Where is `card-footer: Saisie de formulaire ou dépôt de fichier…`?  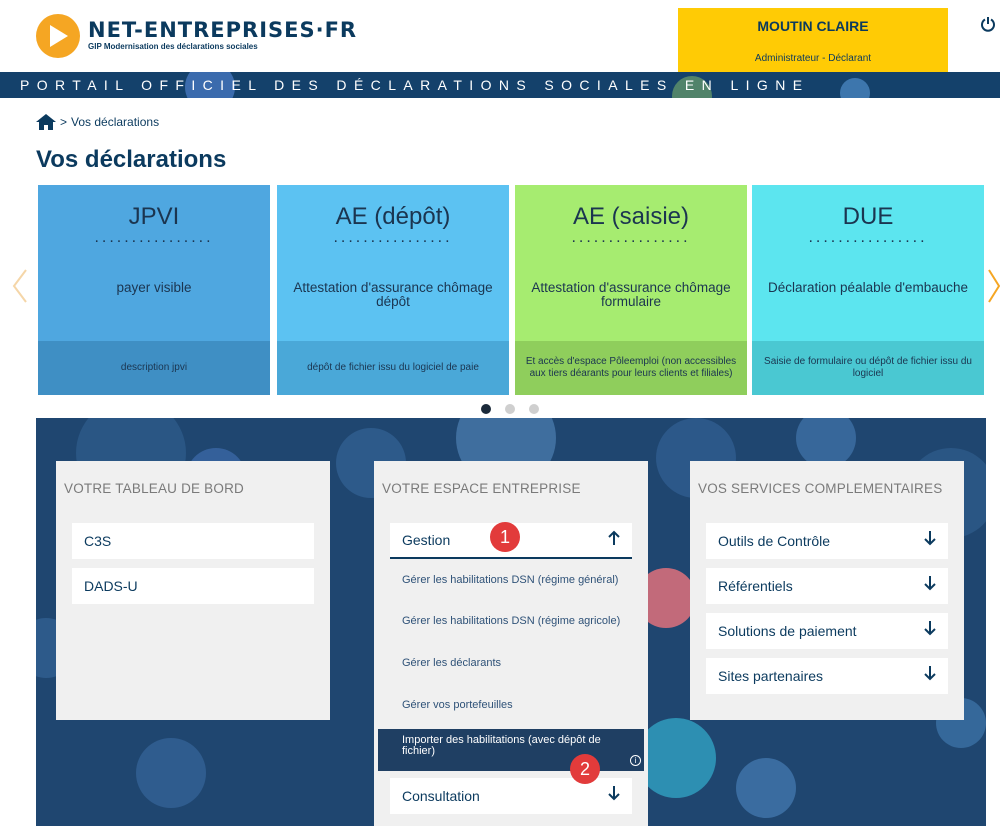 card-footer: Saisie de formulaire ou dépôt de fichier… is located at coordinates (868, 368).